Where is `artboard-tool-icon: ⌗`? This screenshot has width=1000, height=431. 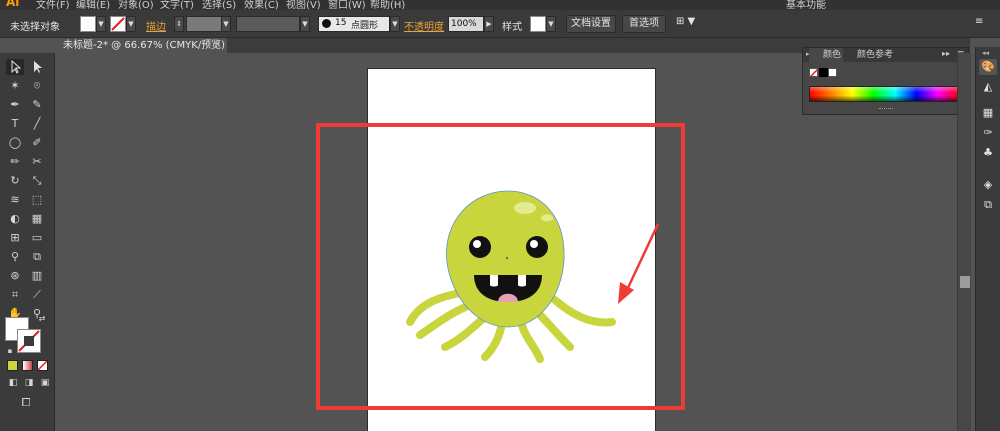
artboard-tool-icon: ⌗ is located at coordinates (15, 295).